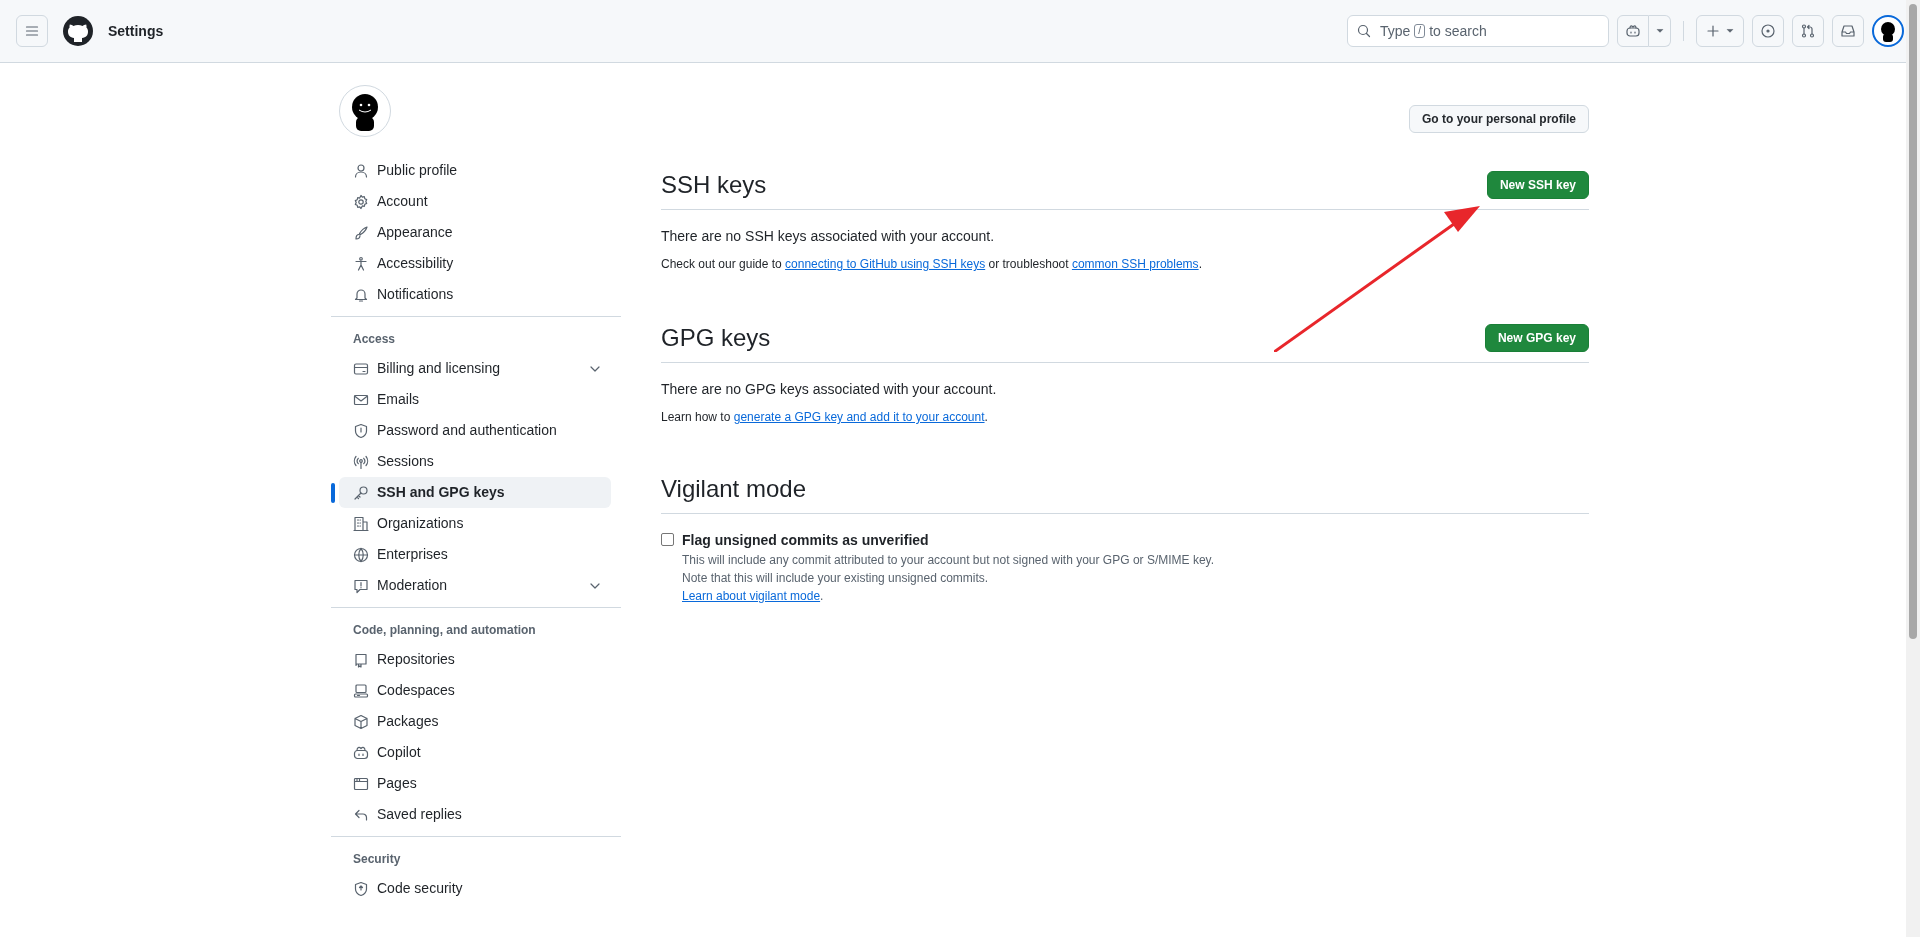 The width and height of the screenshot is (1920, 937). I want to click on scrollbar, so click(1913, 468).